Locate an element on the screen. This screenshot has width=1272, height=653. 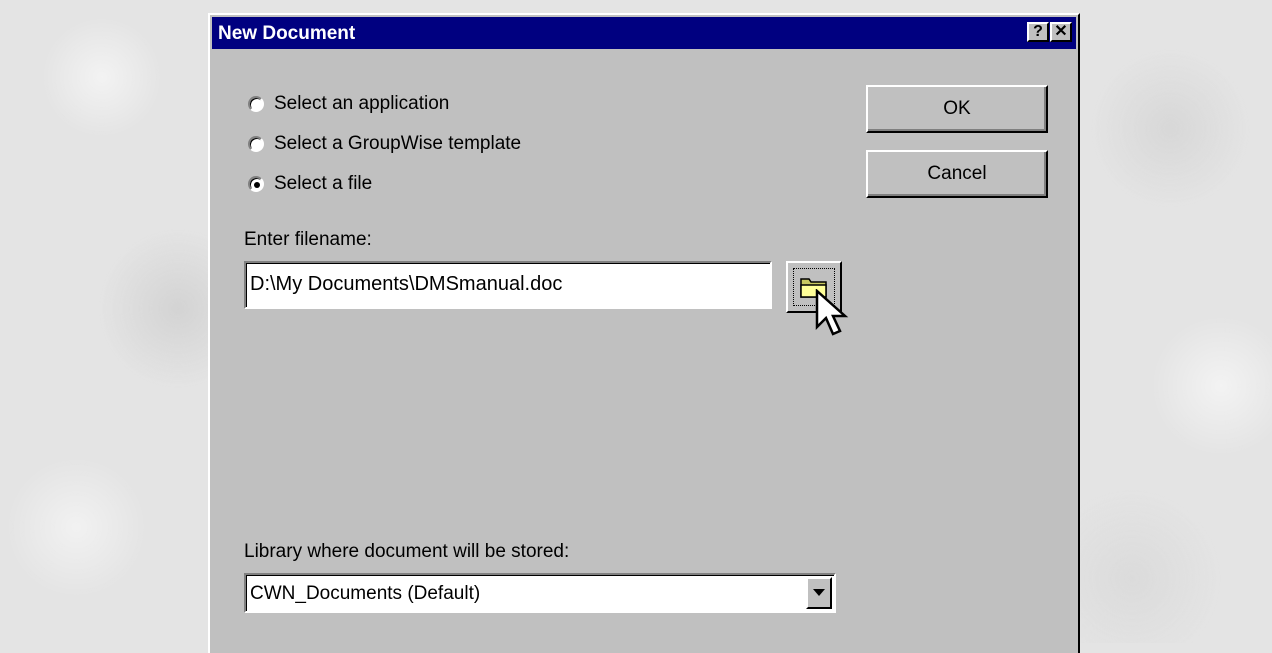
radio-selected-dot is located at coordinates (257, 185).